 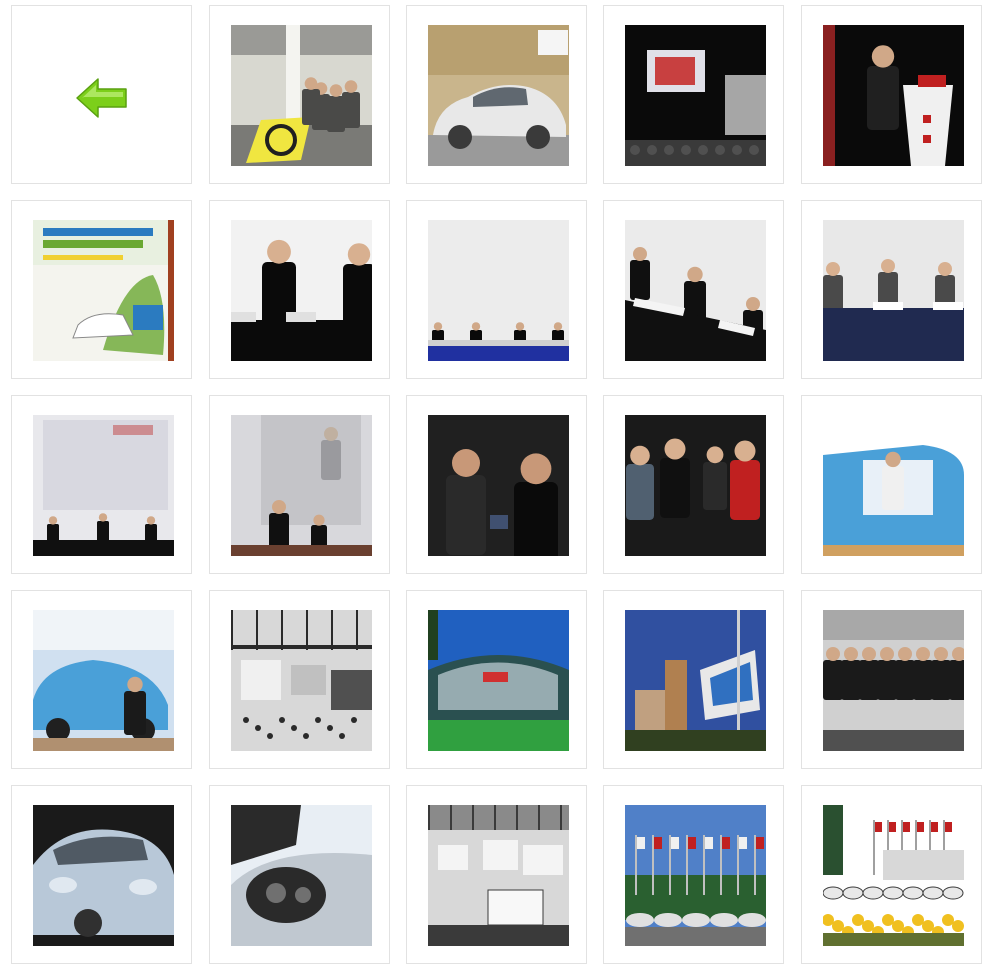 I want to click on gallery-thumbnail-expo-floor-crowd, so click(x=299, y=94).